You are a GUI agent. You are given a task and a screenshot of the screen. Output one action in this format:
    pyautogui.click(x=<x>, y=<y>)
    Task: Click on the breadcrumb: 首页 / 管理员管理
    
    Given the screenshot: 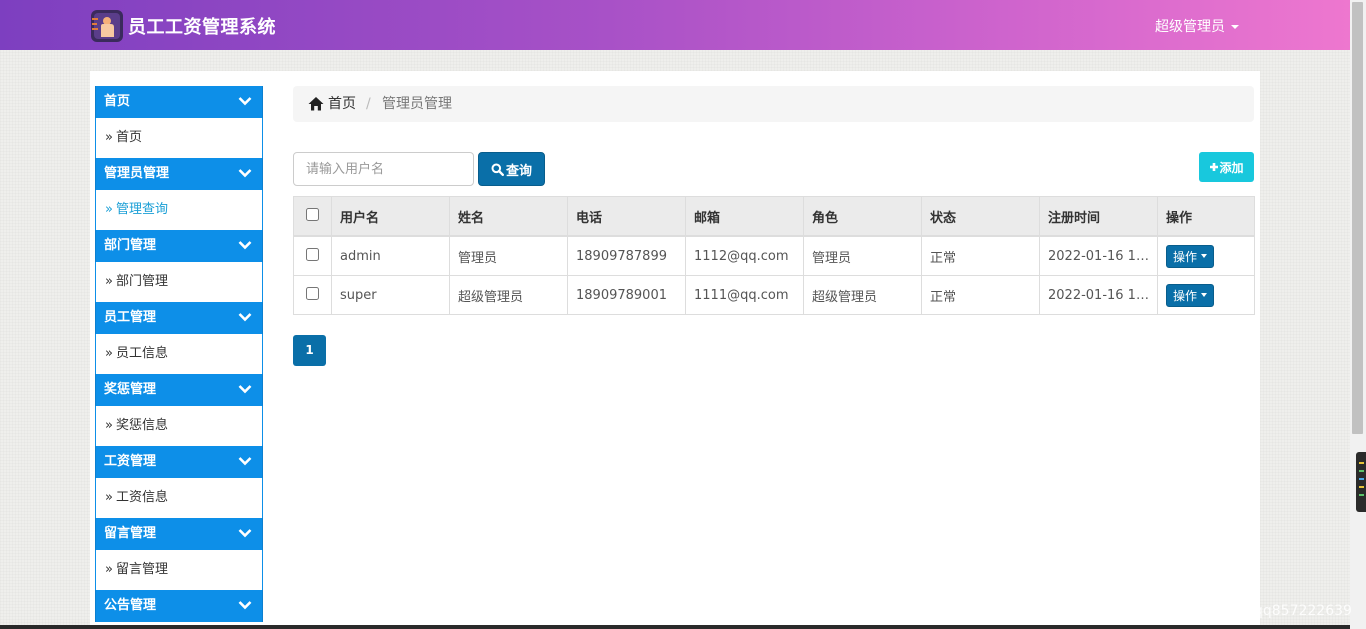 What is the action you would take?
    pyautogui.click(x=773, y=104)
    